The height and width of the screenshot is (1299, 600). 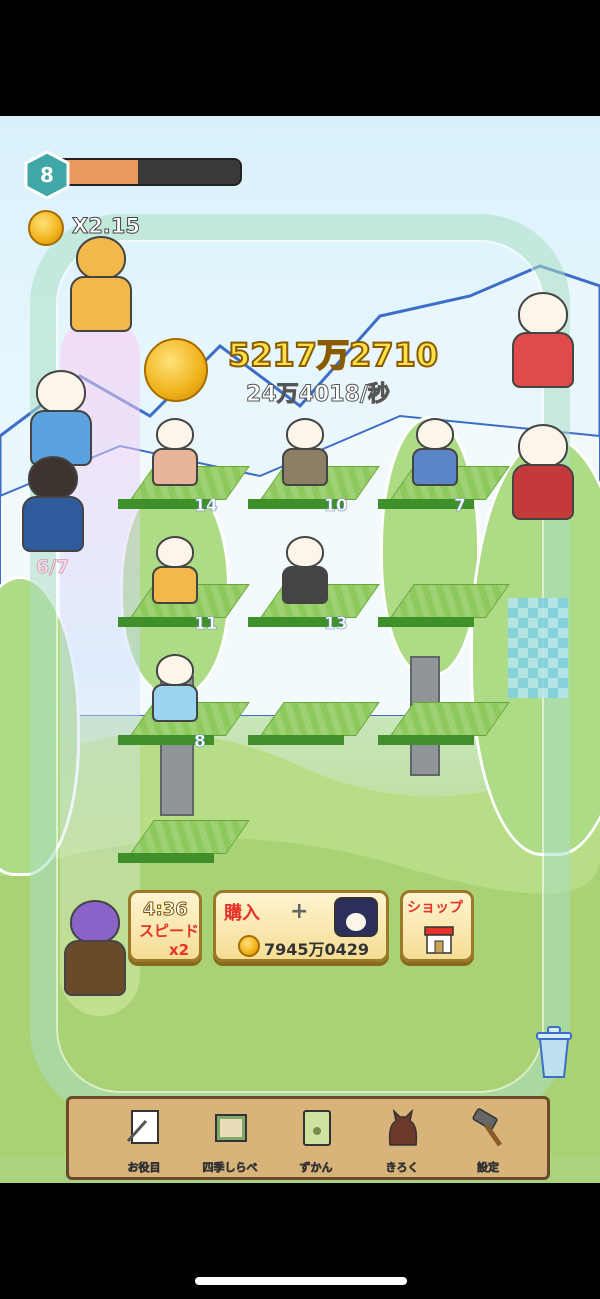 I want to click on checker-panel, so click(x=538, y=648).